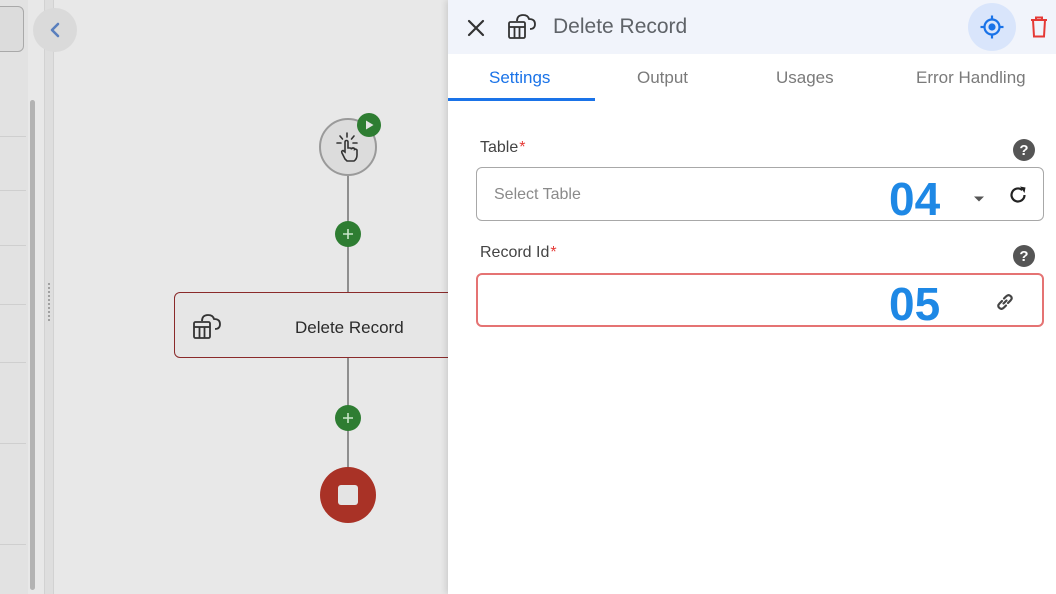 The image size is (1056, 594). Describe the element at coordinates (971, 78) in the screenshot. I see `tab-error-handling: Error Handling` at that location.